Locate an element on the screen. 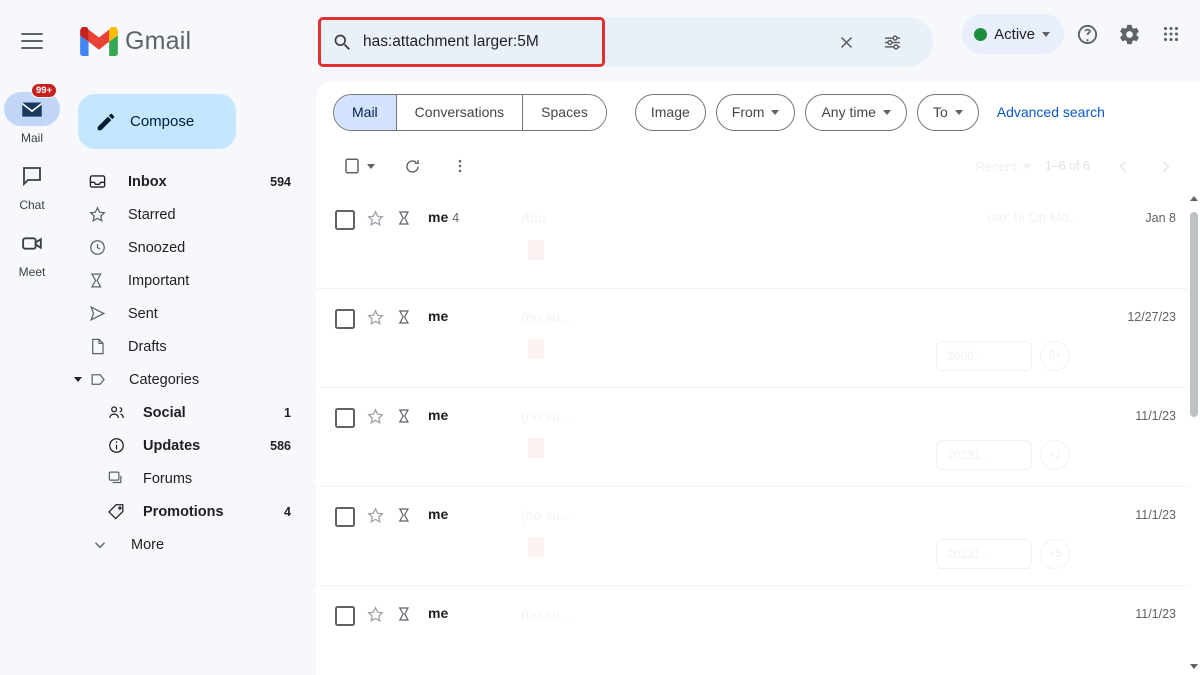  sidebar-item-promotions: Promotions 4 is located at coordinates (183, 511).